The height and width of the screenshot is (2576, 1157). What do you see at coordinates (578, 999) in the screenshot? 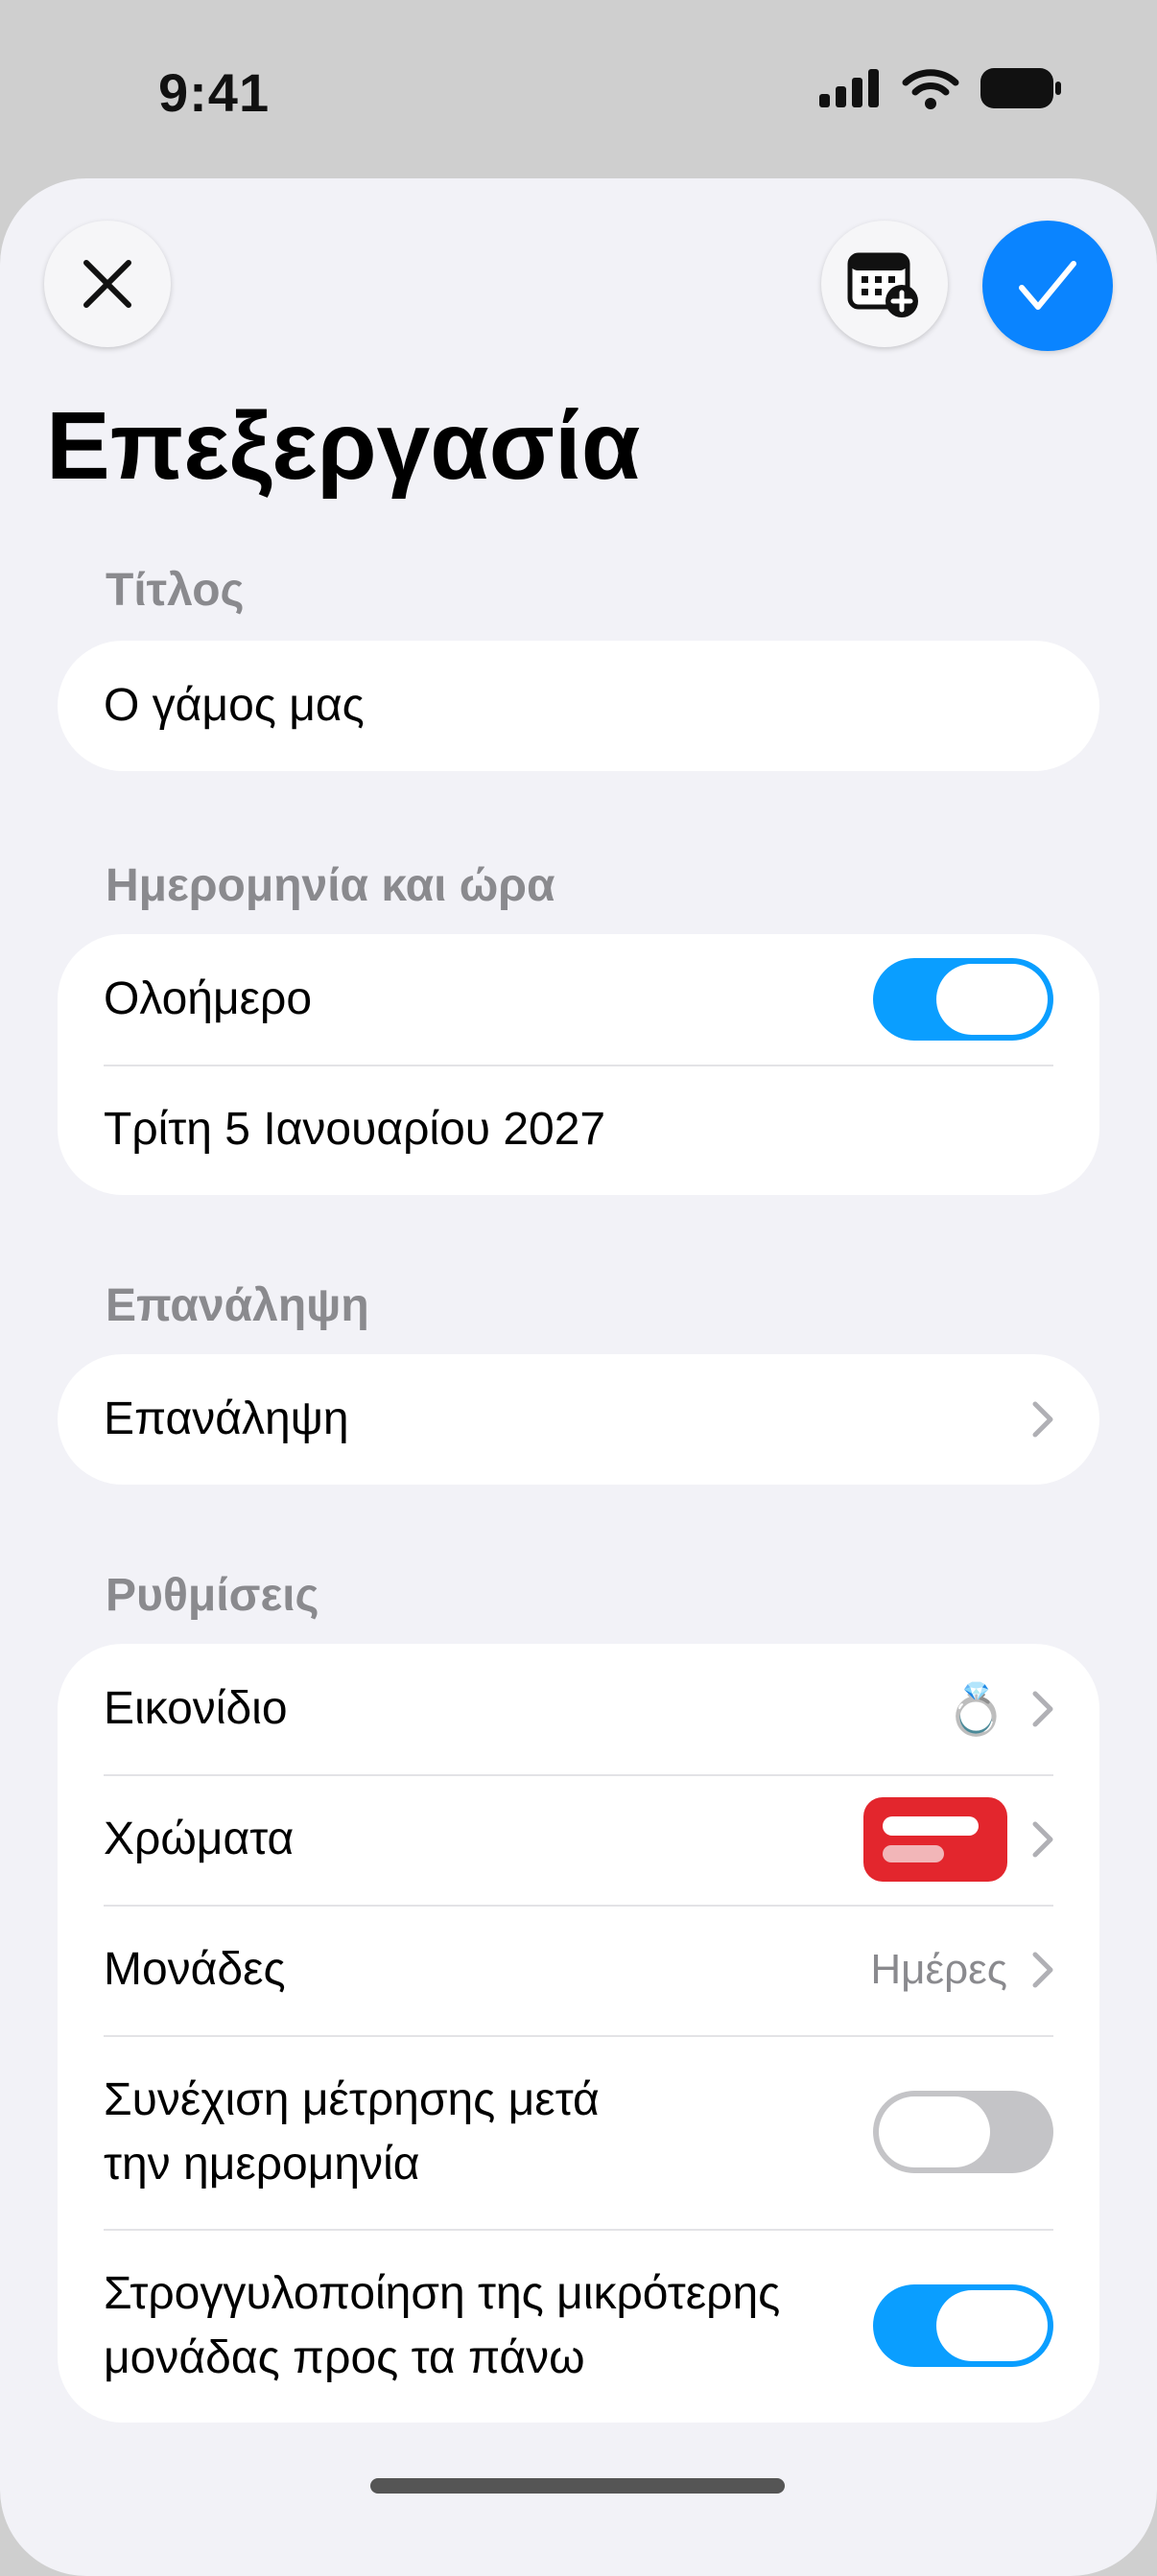
I see `all-day-row: Ολοήμερο` at bounding box center [578, 999].